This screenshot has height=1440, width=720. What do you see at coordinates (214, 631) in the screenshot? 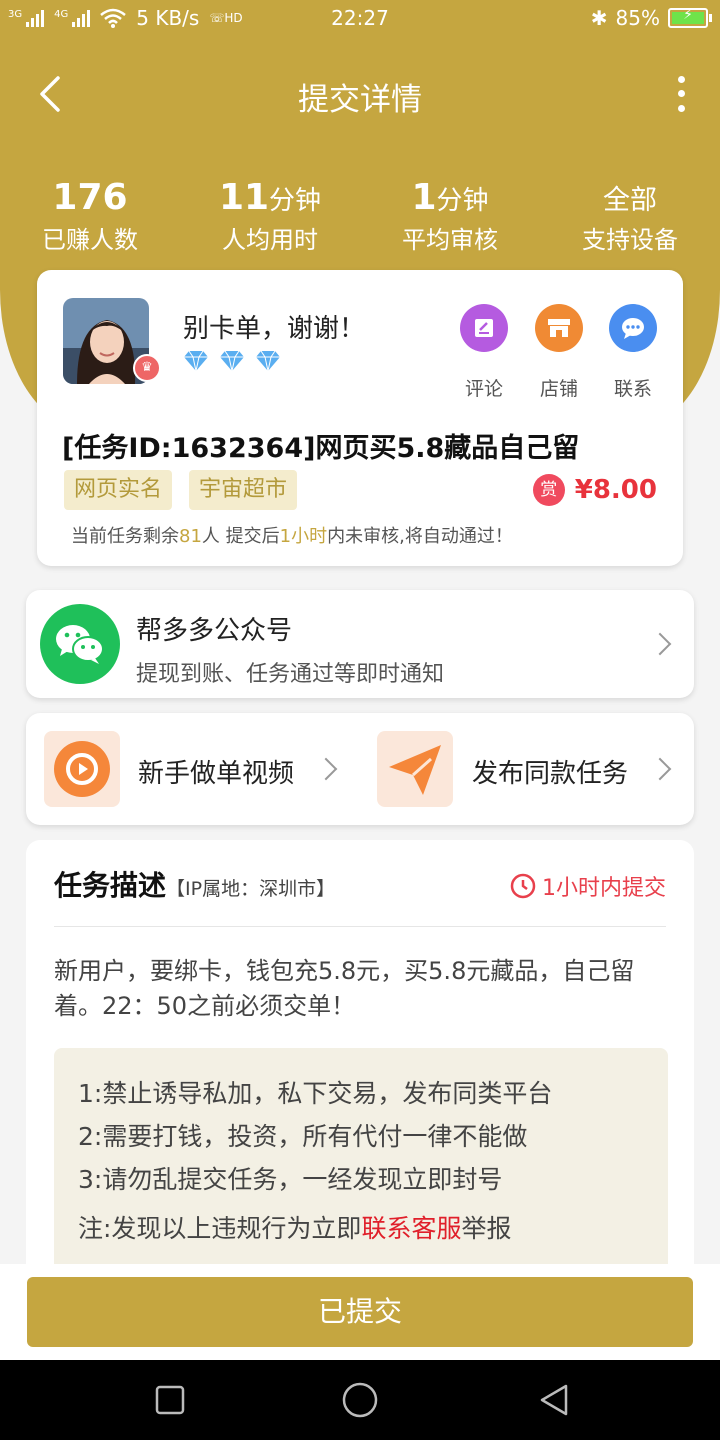
I see `wechat-title: 帮多多公众号` at bounding box center [214, 631].